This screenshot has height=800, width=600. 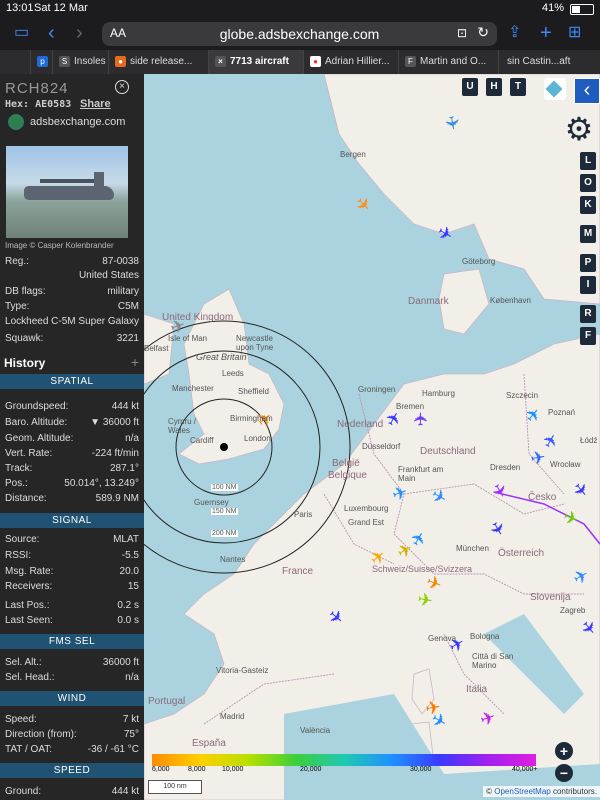 What do you see at coordinates (167, 701) in the screenshot?
I see `country-label: Portugal` at bounding box center [167, 701].